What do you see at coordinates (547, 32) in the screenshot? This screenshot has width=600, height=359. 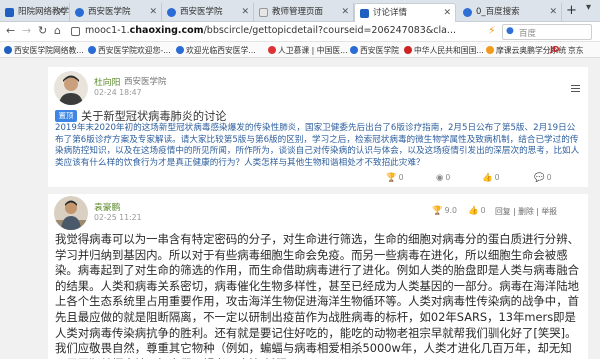 I see `search-field: ● 百度` at bounding box center [547, 32].